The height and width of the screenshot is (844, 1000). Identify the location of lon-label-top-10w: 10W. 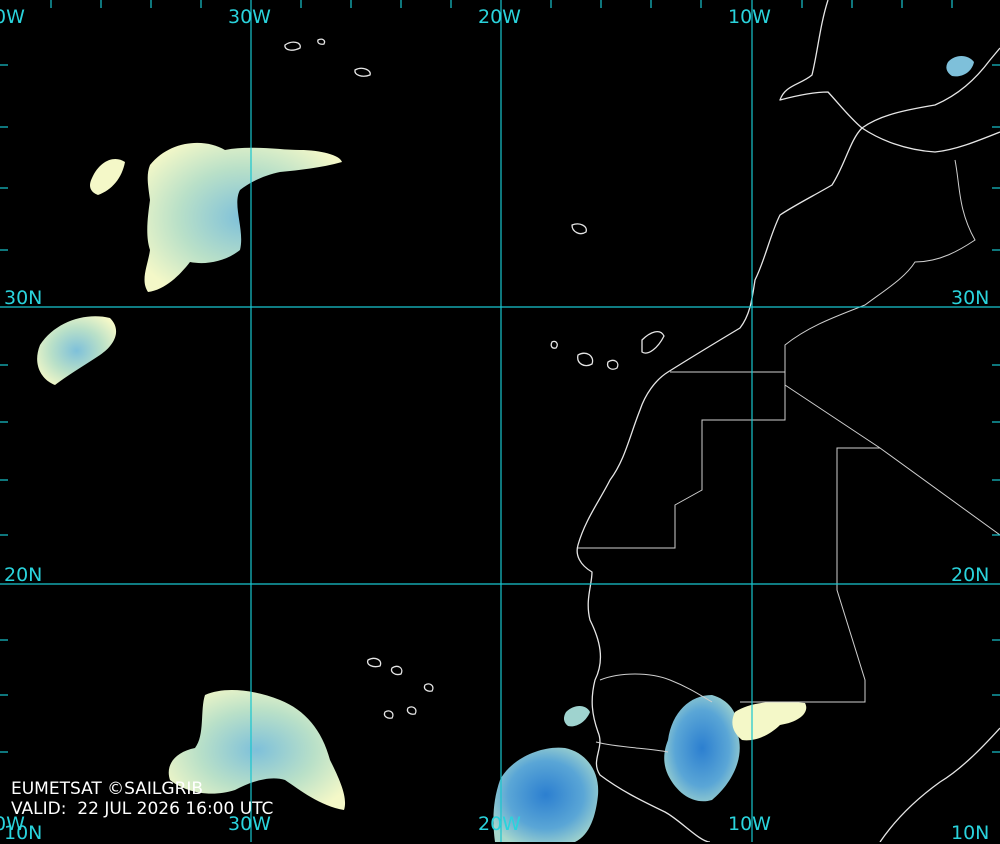
(749, 17).